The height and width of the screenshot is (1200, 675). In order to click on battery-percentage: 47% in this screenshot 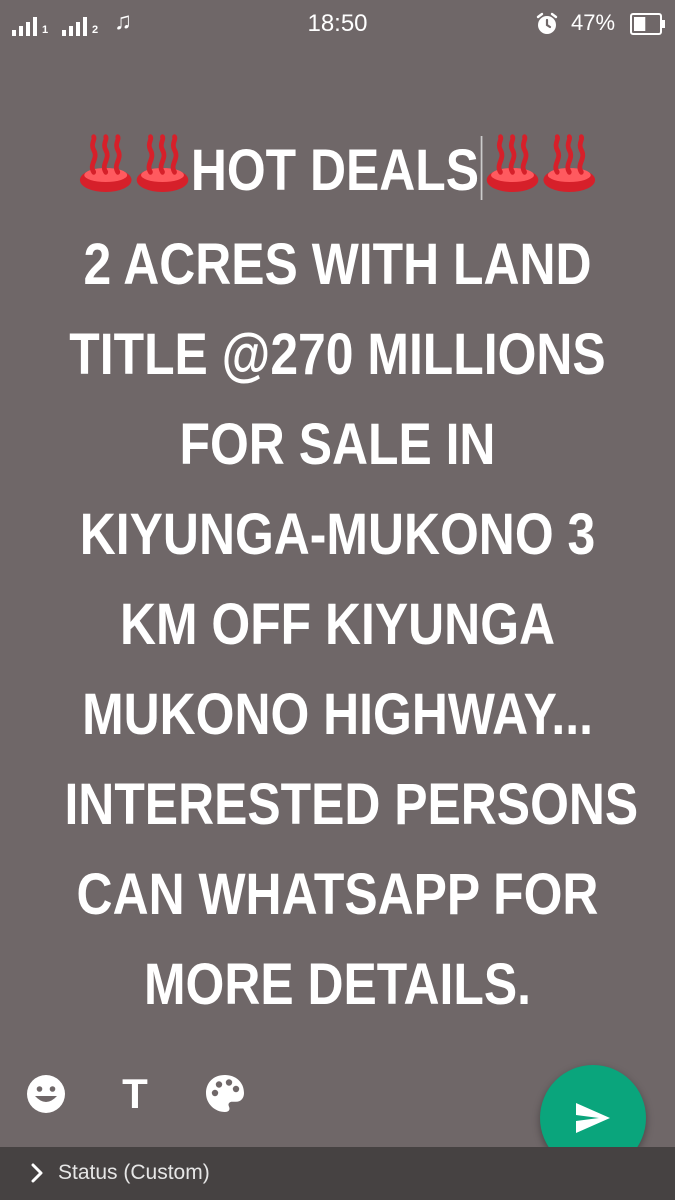, I will do `click(593, 22)`.